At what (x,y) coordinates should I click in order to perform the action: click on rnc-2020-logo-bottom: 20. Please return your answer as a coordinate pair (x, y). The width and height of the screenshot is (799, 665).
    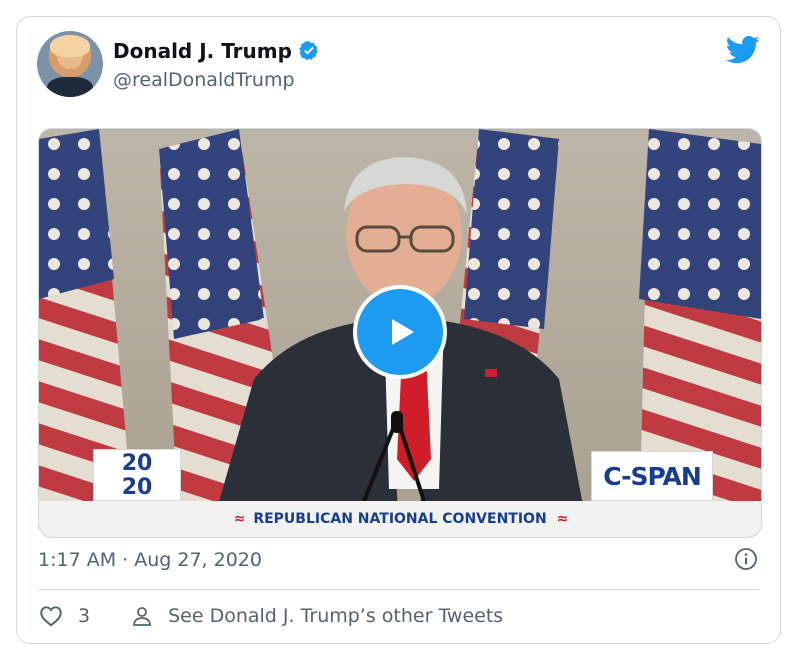
    Looking at the image, I should click on (137, 487).